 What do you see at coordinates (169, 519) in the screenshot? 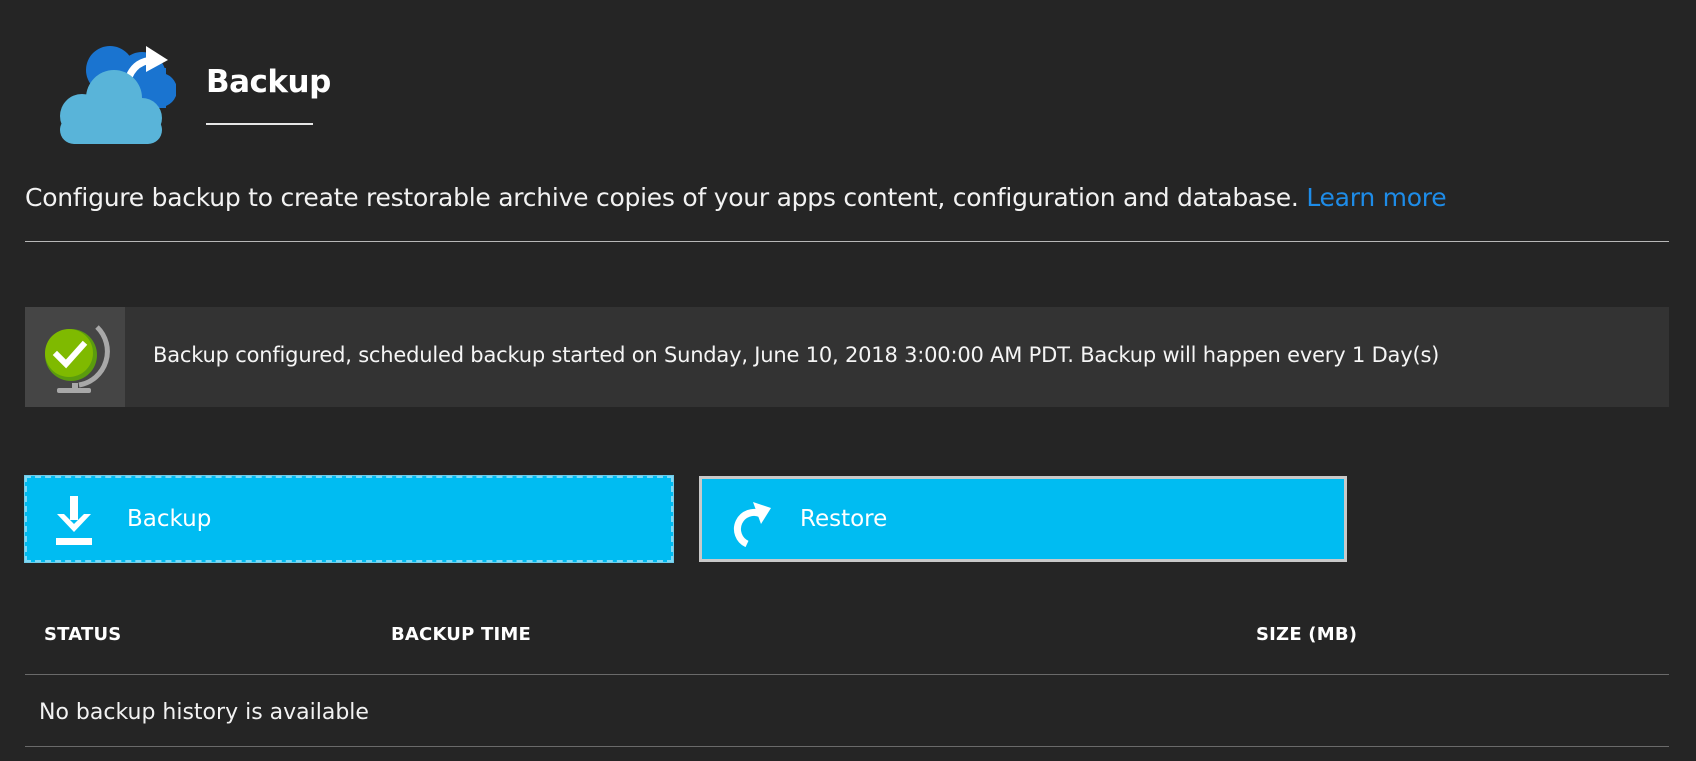
I see `backup-button-label: Backup` at bounding box center [169, 519].